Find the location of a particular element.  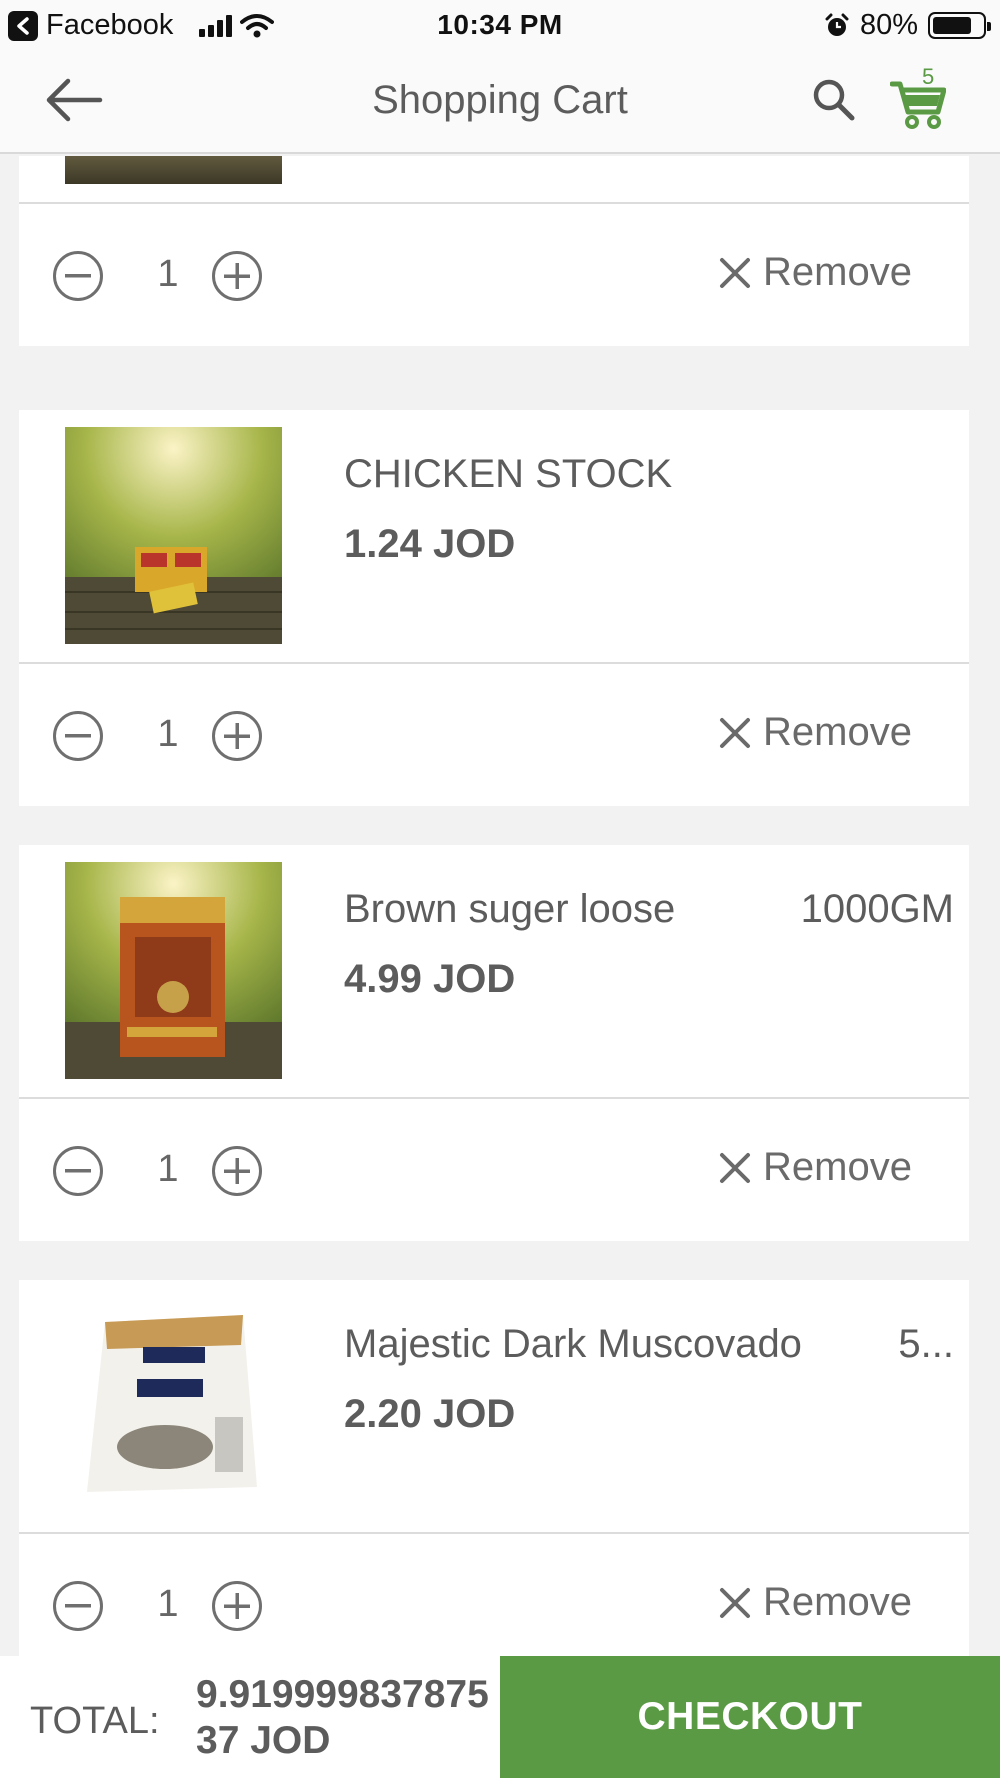

status-bar: Facebook 10:34 PM 80% is located at coordinates (500, 25).